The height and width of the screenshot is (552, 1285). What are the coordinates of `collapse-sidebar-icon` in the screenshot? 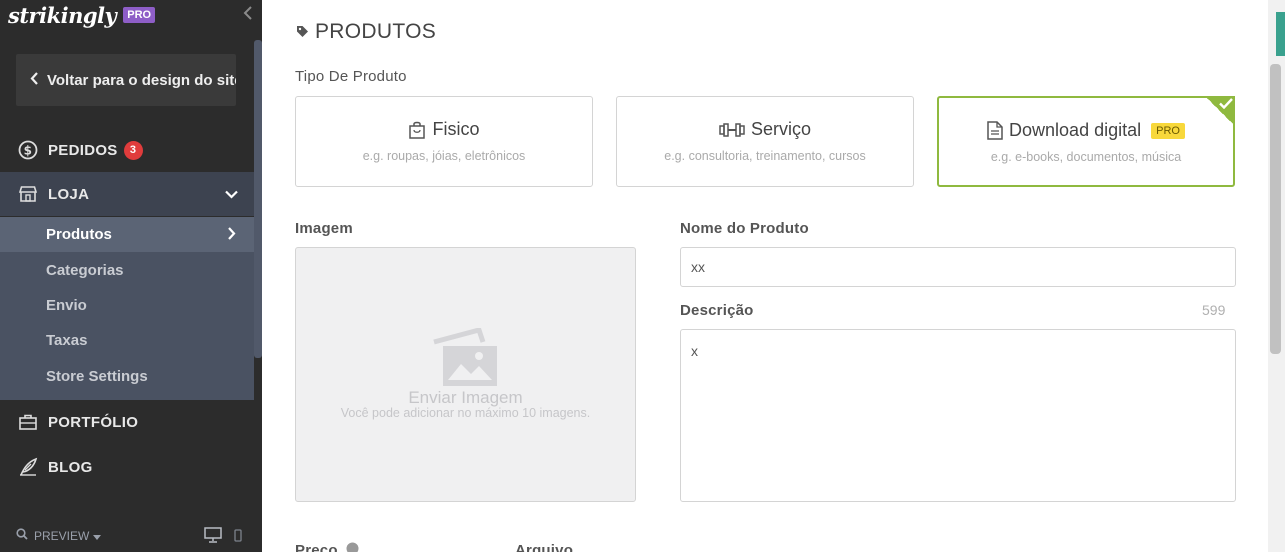 It's located at (248, 15).